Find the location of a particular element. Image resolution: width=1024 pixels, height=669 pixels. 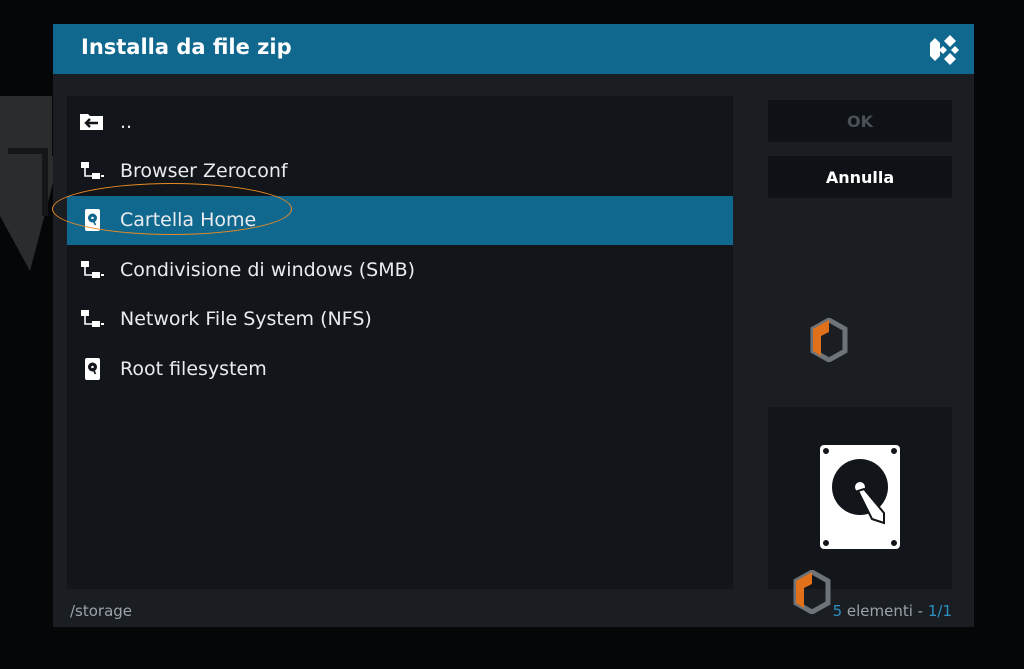

selected-item-thumbnail is located at coordinates (860, 498).